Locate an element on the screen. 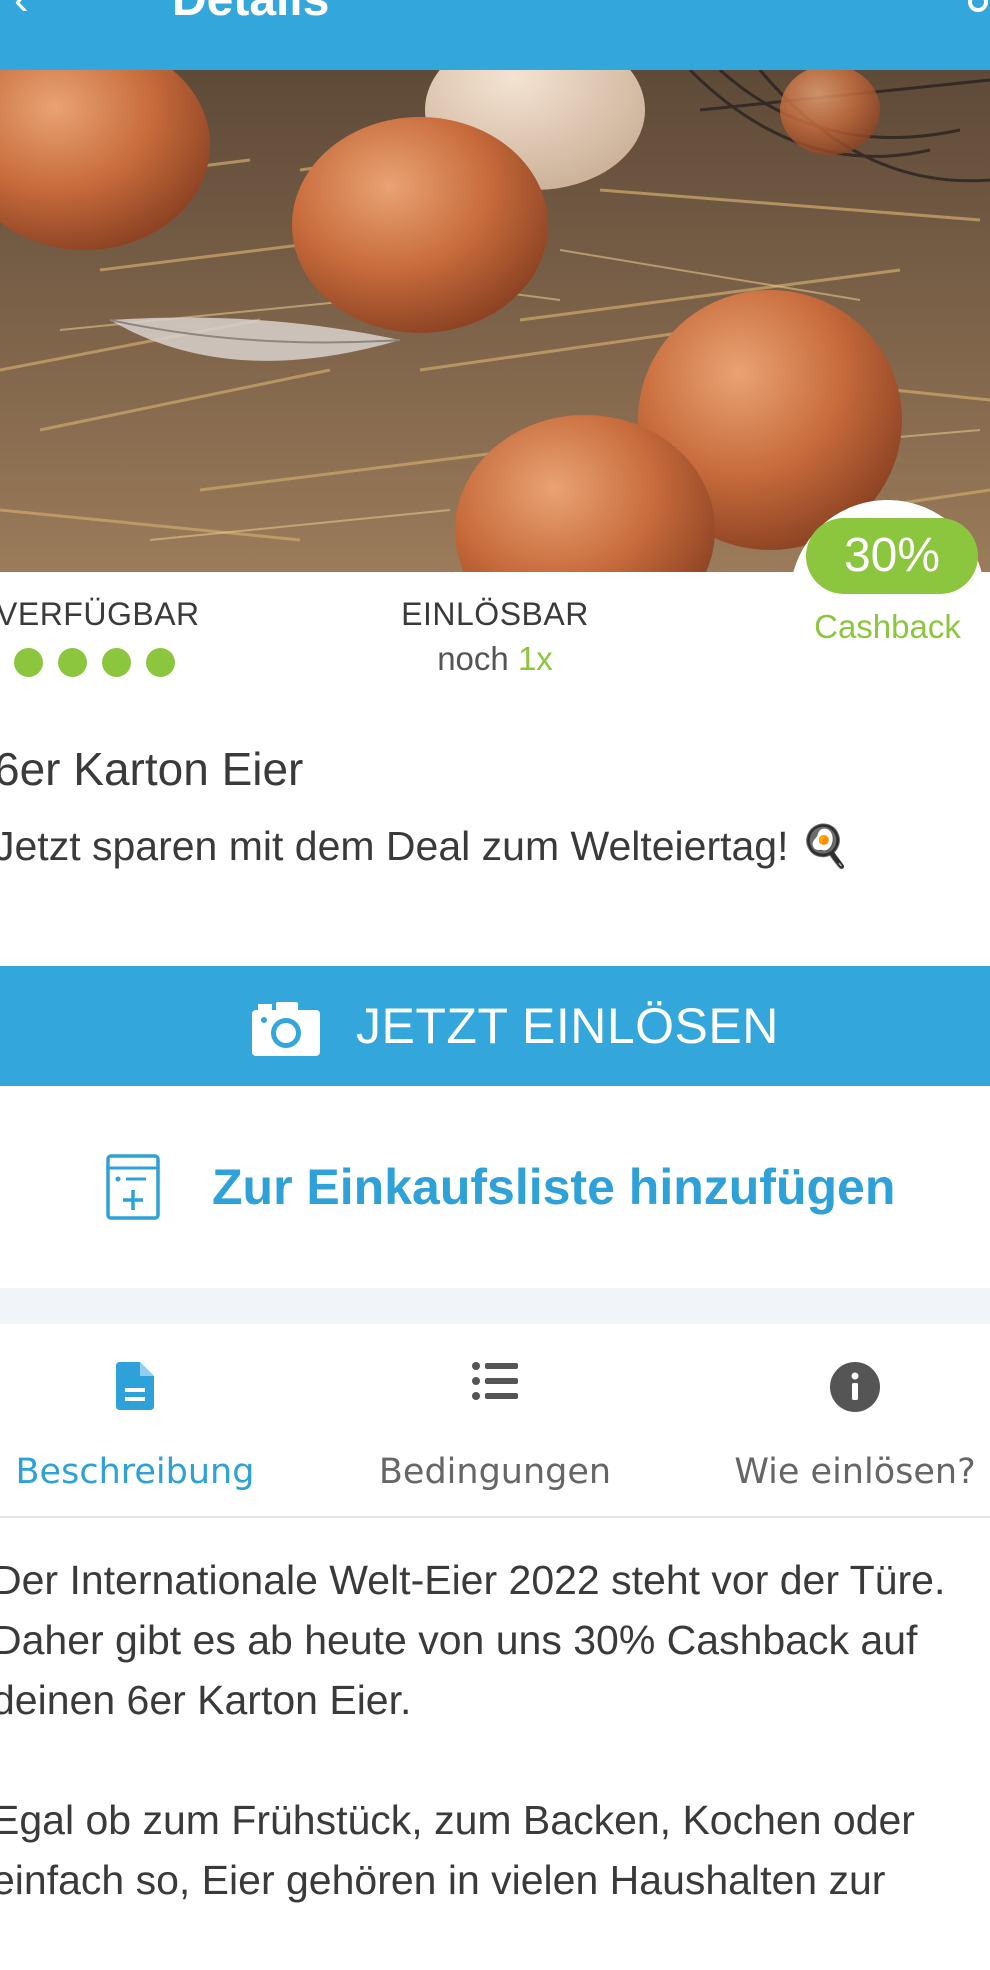  tab-label: Bedingungen is located at coordinates (495, 1472).